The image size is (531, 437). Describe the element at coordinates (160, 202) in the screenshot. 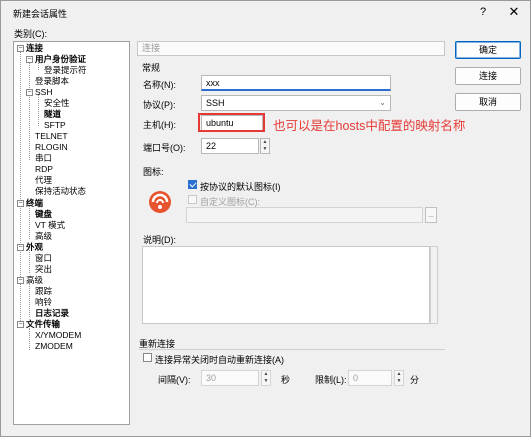

I see `session-icon` at that location.